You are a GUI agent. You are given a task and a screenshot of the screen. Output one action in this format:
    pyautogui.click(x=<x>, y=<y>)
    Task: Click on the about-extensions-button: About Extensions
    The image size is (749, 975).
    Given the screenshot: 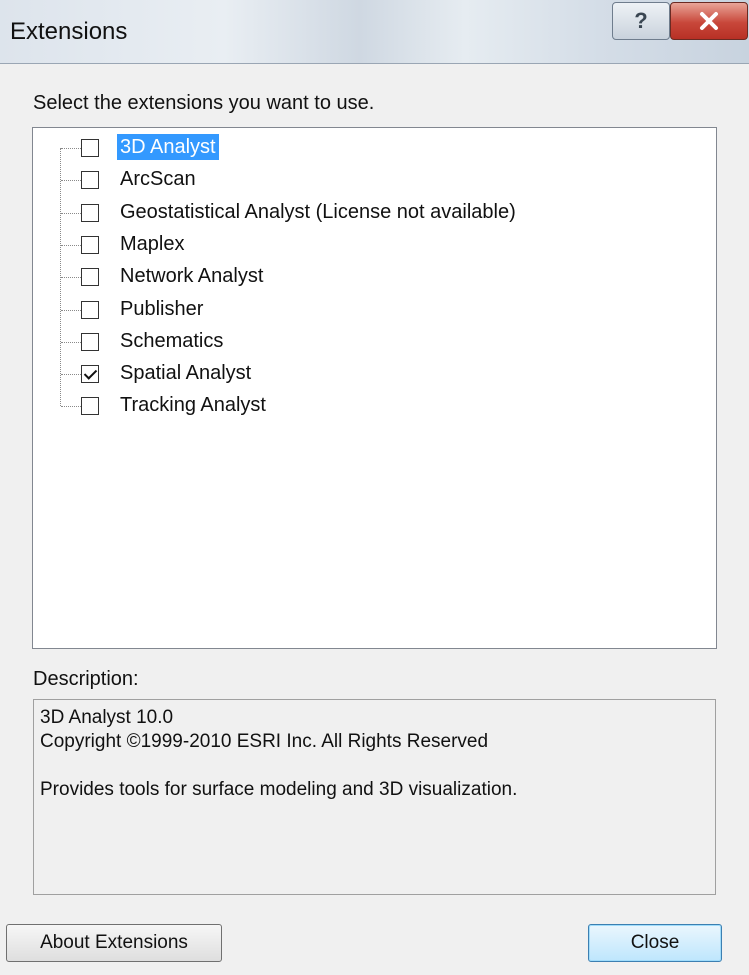 What is the action you would take?
    pyautogui.click(x=114, y=943)
    